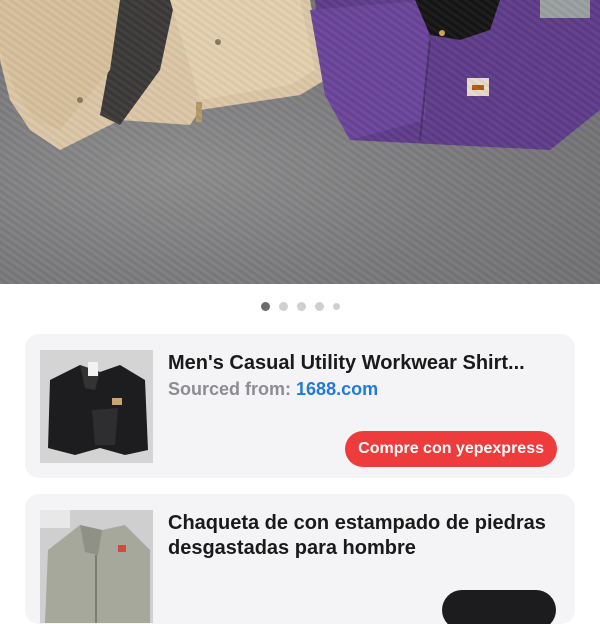 The image size is (600, 624). What do you see at coordinates (451, 449) in the screenshot?
I see `buy-with-yepexpress-button: Compre con yepexpress` at bounding box center [451, 449].